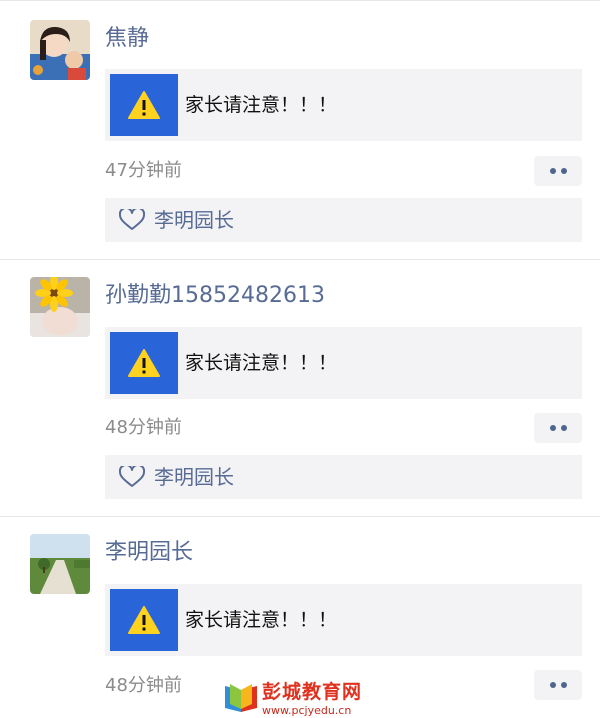 This screenshot has width=600, height=718. What do you see at coordinates (241, 698) in the screenshot?
I see `book-logo-icon` at bounding box center [241, 698].